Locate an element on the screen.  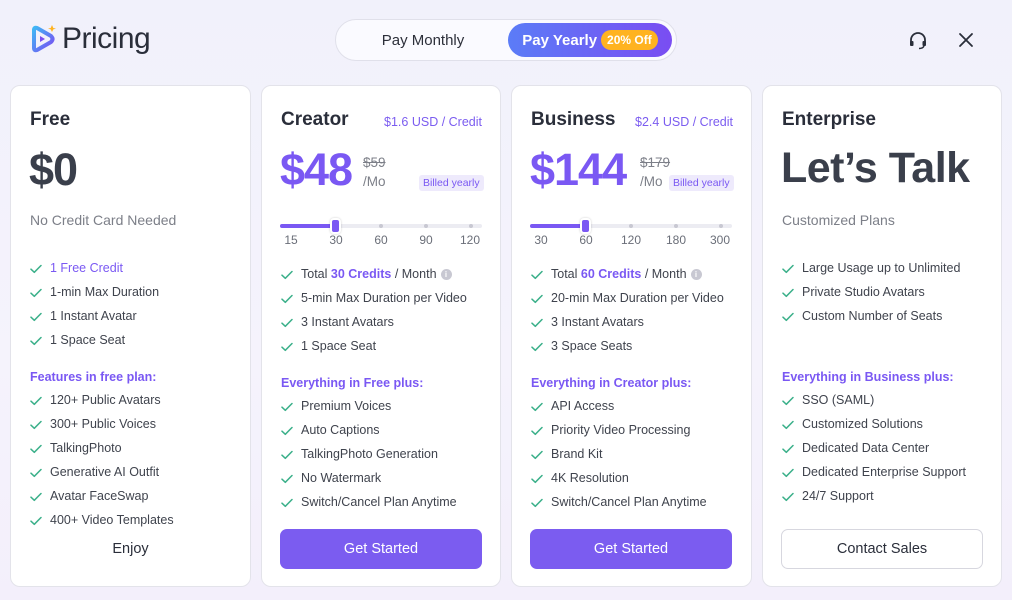
feature-item: Customized Solutions is located at coordinates (852, 424).